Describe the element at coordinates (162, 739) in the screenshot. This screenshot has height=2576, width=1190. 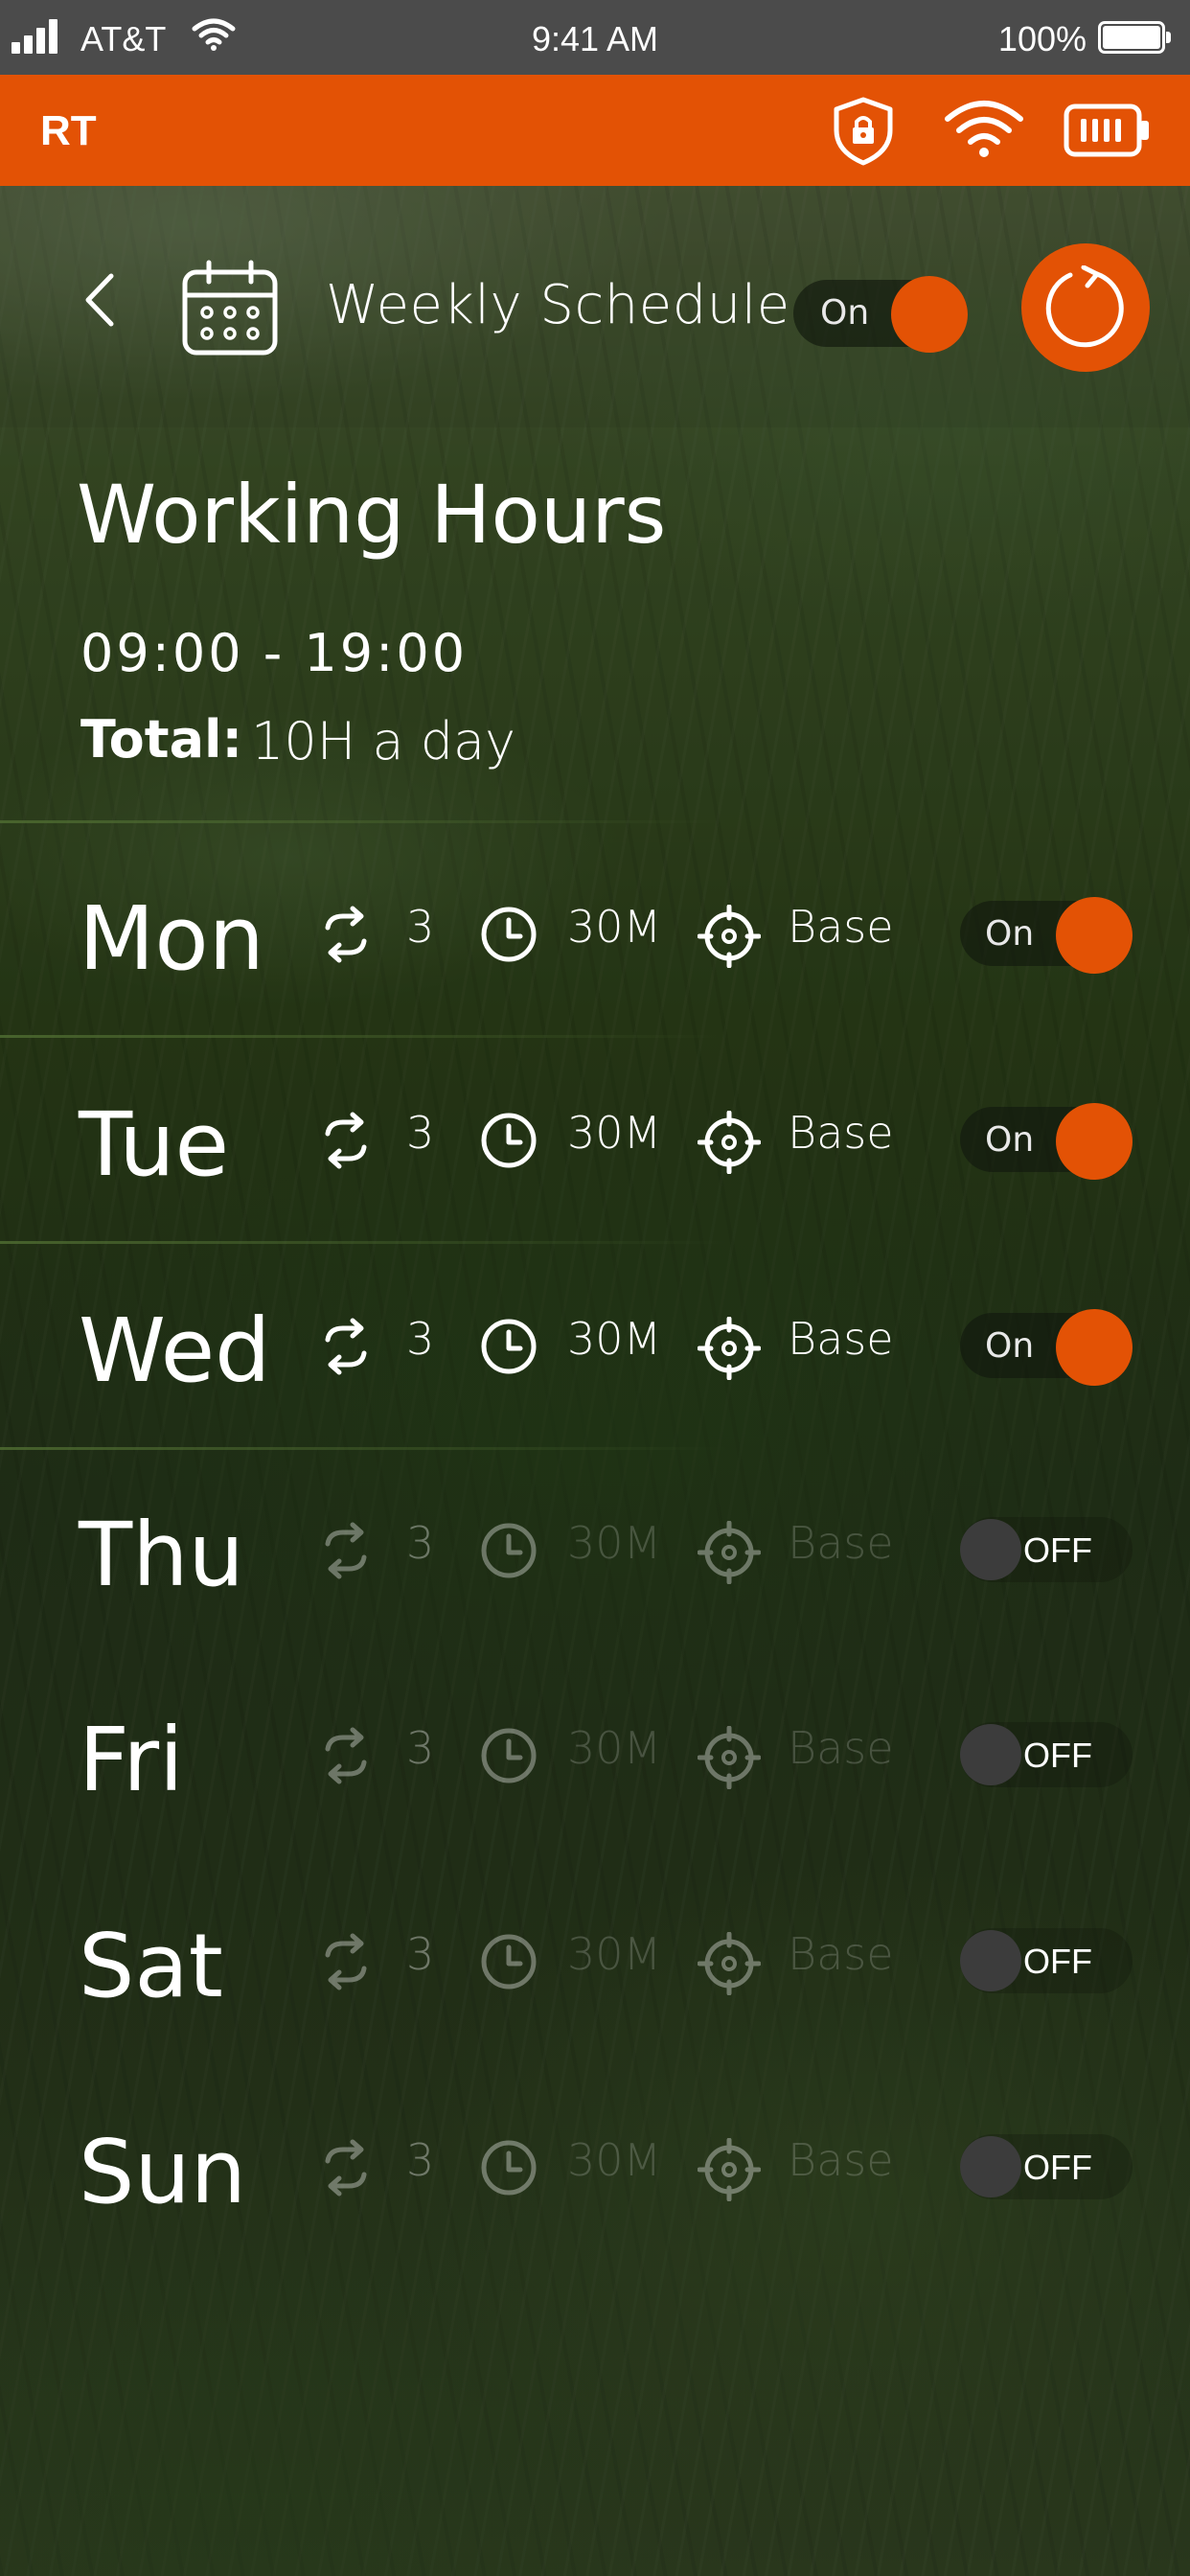
I see `total-label: Total:` at that location.